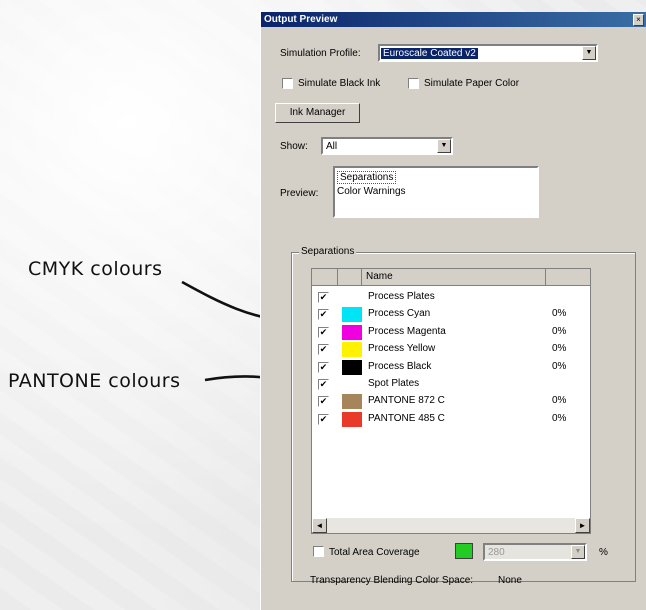 Image resolution: width=646 pixels, height=610 pixels. Describe the element at coordinates (350, 277) in the screenshot. I see `header-swatch-col` at that location.